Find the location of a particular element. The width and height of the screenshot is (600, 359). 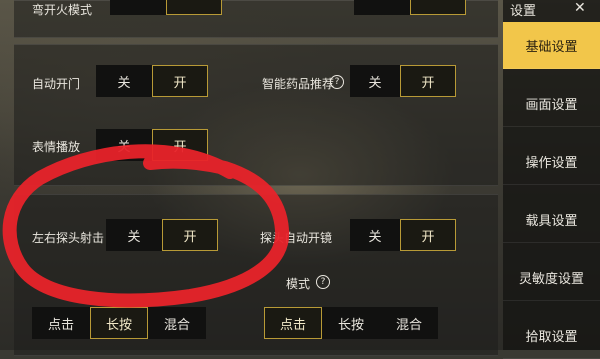

peek-scope-on-button: 开 is located at coordinates (428, 235).